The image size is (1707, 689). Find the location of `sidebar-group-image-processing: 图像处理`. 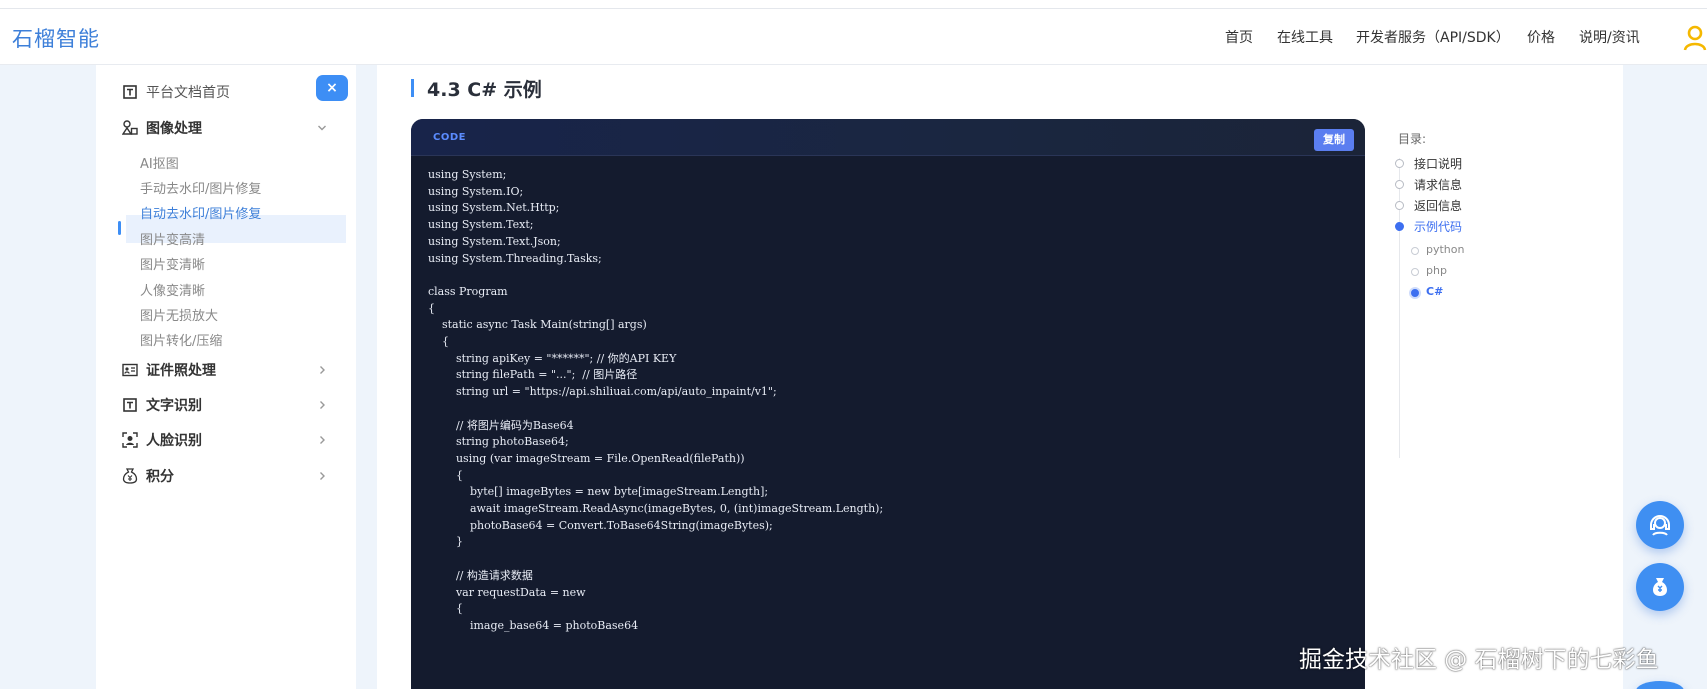

sidebar-group-image-processing: 图像处理 is located at coordinates (162, 128).